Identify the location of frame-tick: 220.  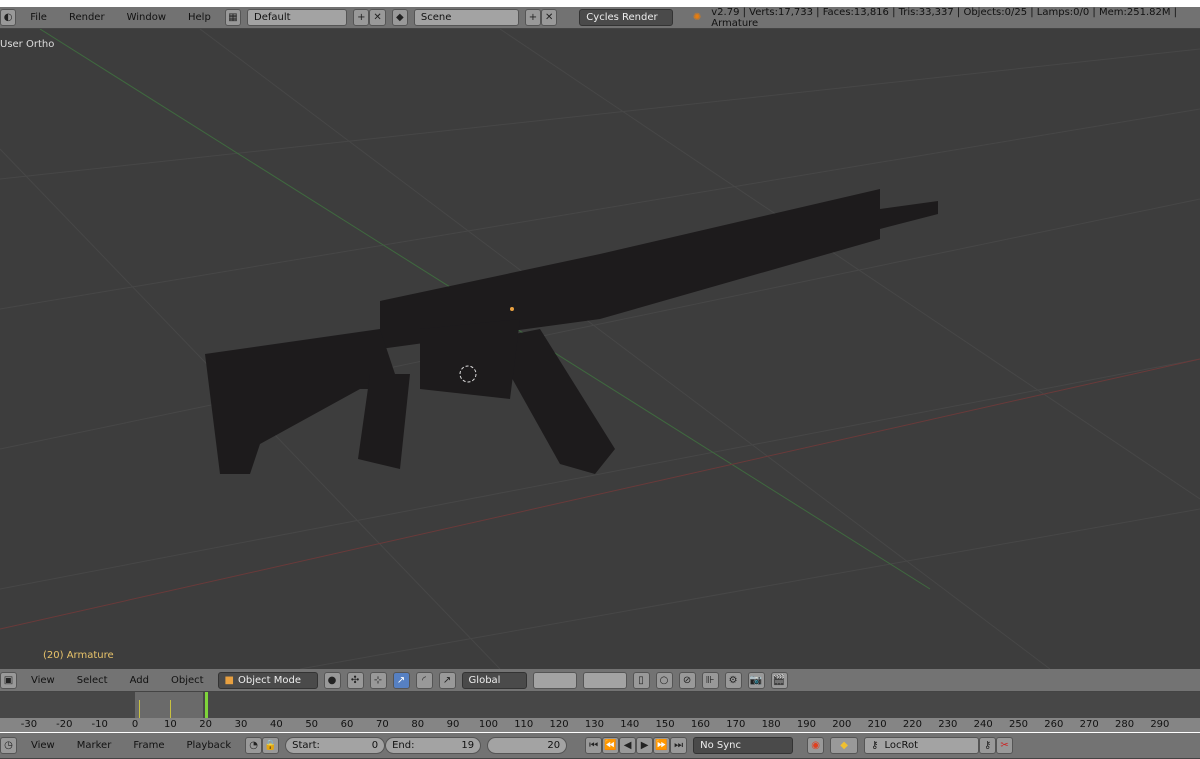
(912, 724).